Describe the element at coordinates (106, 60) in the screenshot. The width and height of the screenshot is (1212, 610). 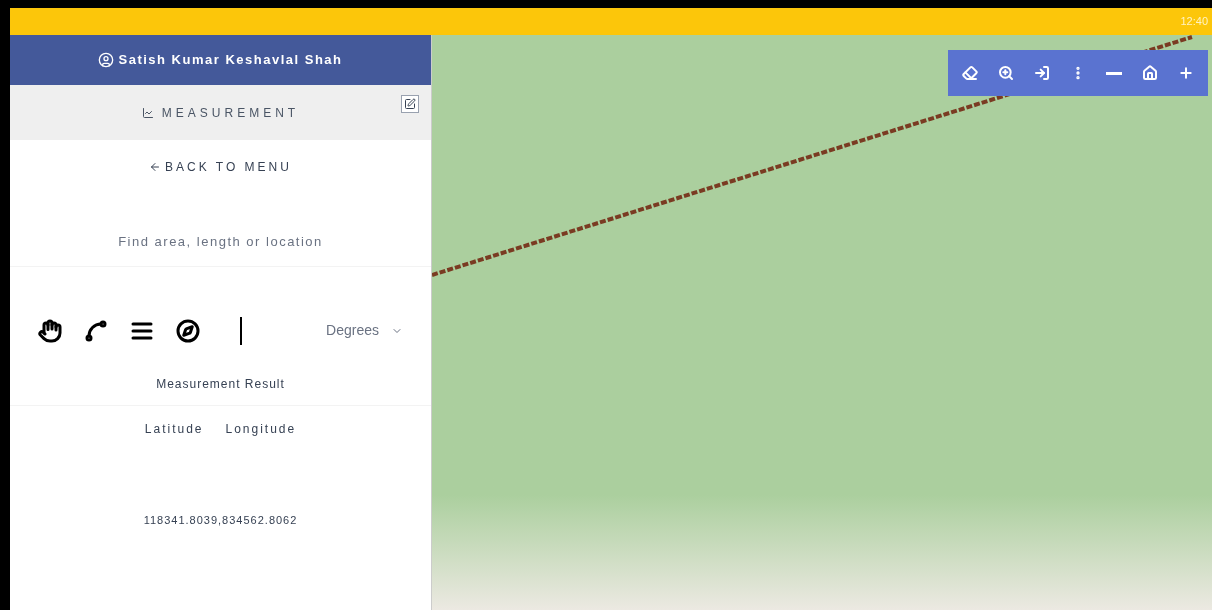
I see `user-icon` at that location.